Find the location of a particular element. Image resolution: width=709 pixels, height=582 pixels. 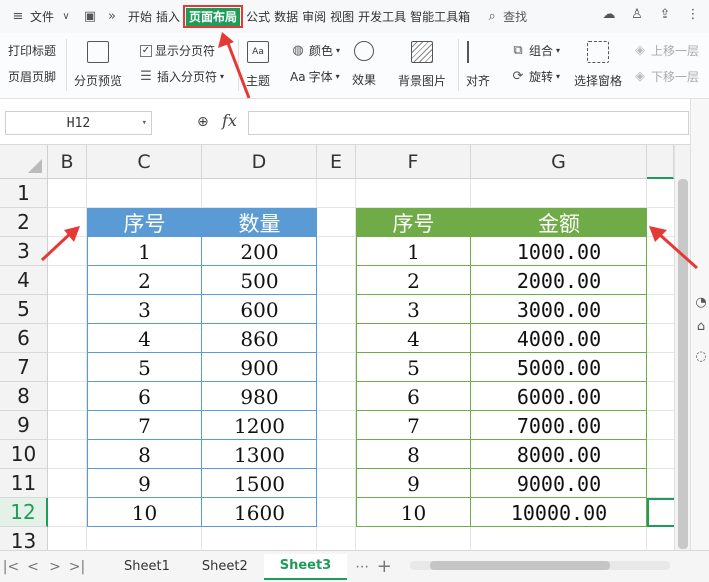

row-header-12: 12 is located at coordinates (24, 512).